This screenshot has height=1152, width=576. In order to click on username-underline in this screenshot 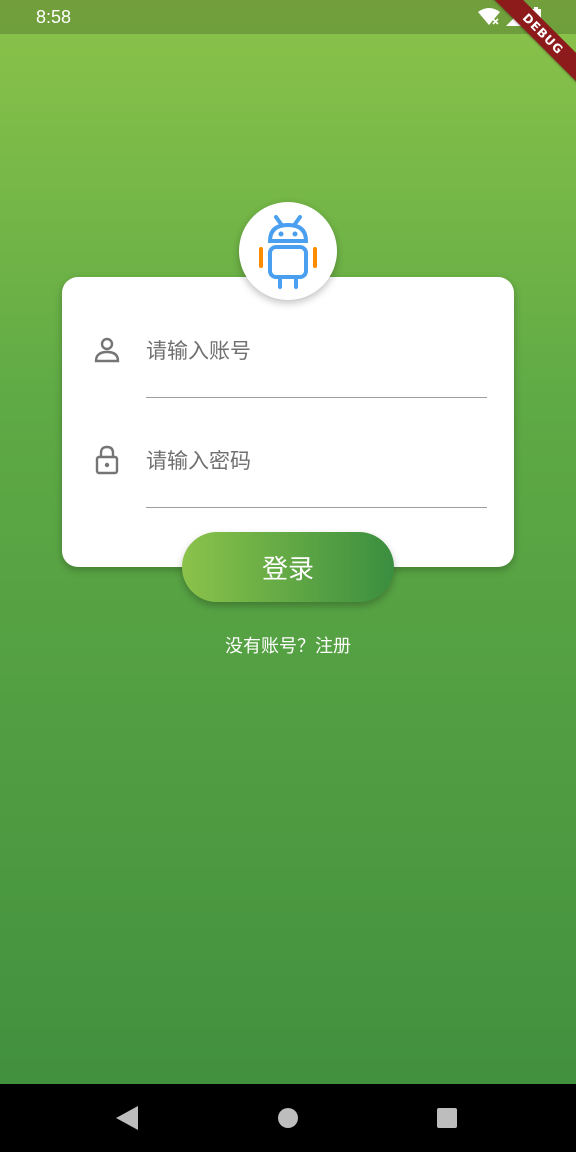, I will do `click(316, 397)`.